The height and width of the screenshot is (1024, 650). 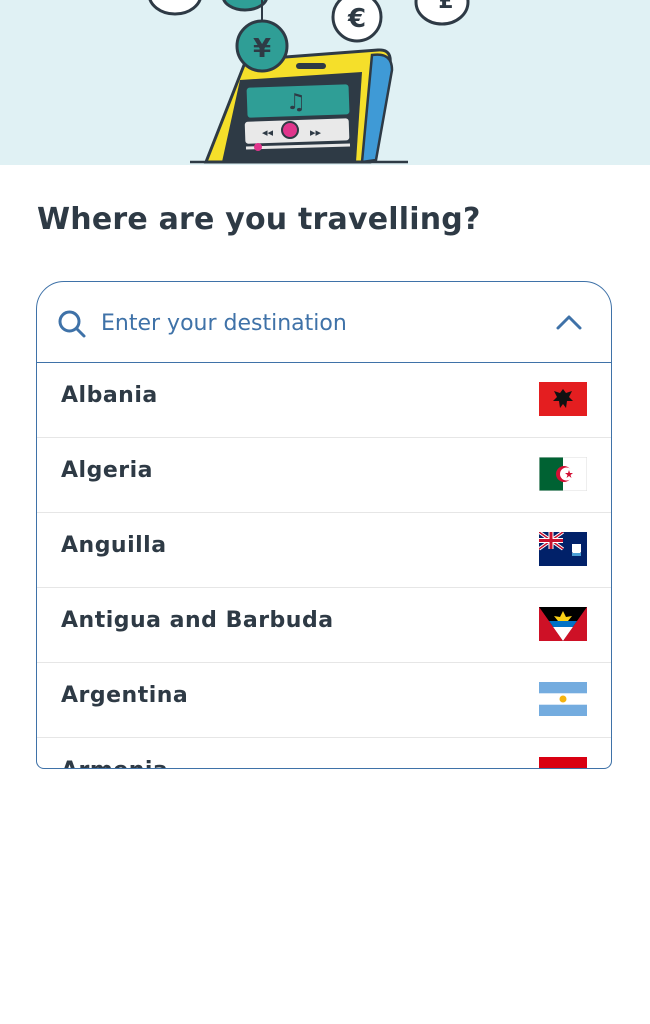 What do you see at coordinates (324, 475) in the screenshot?
I see `list-item: Algeria` at bounding box center [324, 475].